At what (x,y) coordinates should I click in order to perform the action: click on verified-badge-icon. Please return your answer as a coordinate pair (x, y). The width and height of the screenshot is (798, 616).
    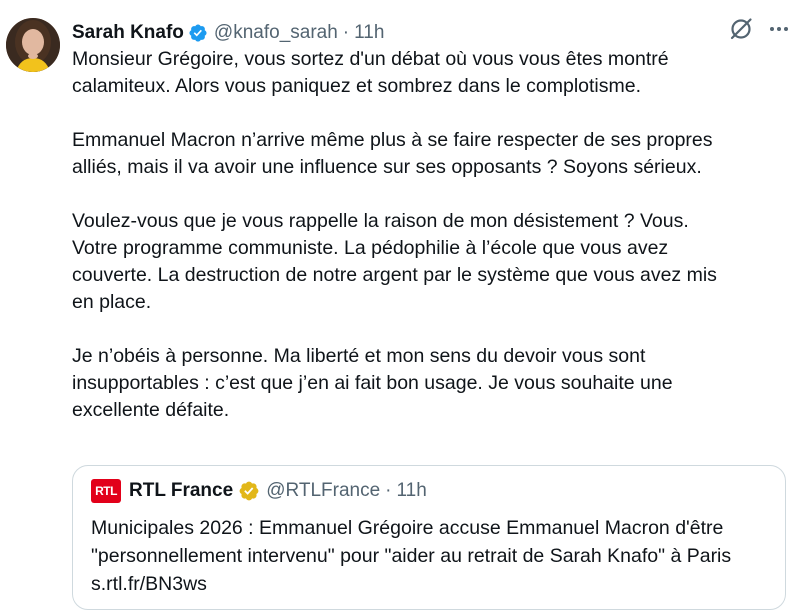
    Looking at the image, I should click on (198, 33).